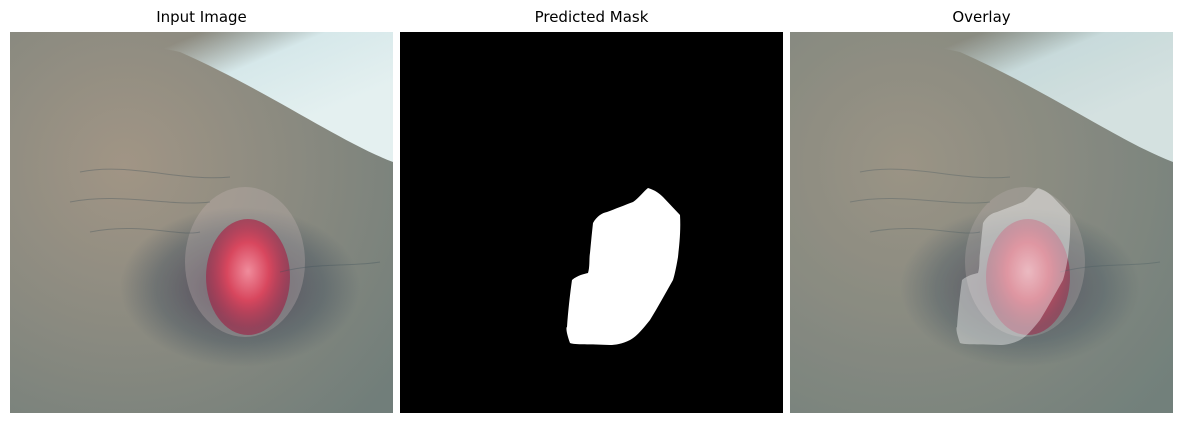 This screenshot has height=424, width=1182. I want to click on input-image-title: Input Image, so click(201, 17).